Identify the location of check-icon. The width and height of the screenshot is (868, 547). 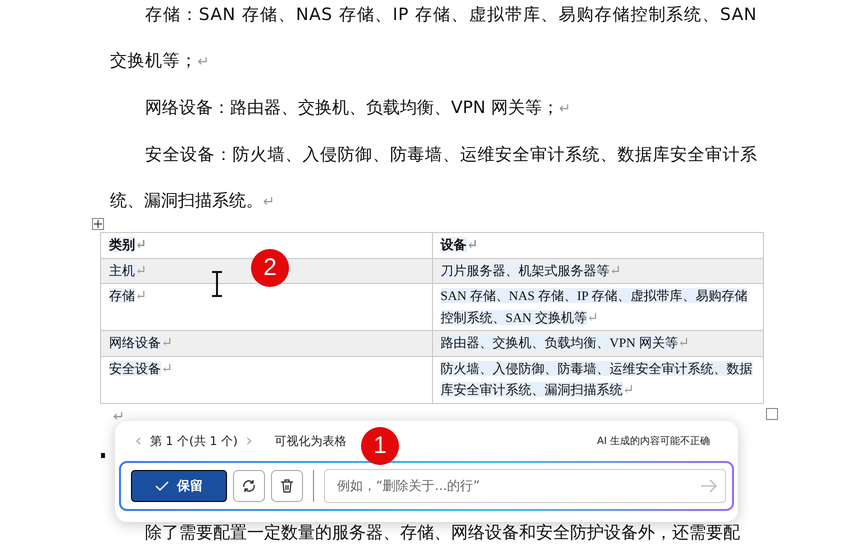
(162, 486).